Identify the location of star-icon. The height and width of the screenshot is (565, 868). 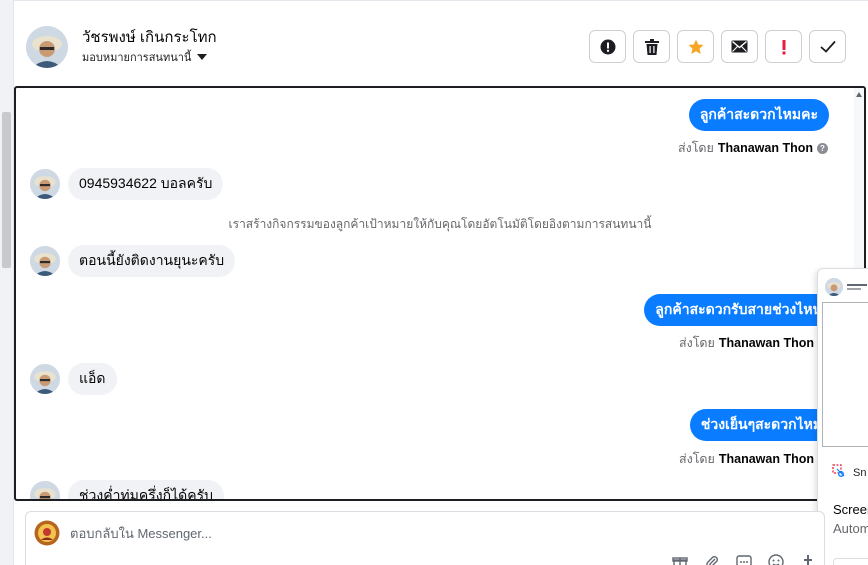
(696, 47).